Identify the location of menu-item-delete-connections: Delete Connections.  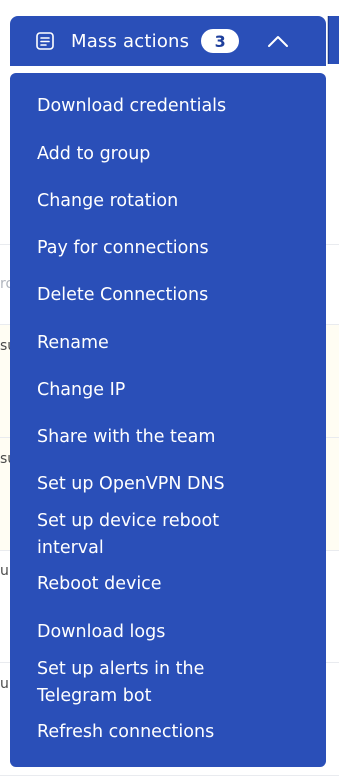
(172, 295).